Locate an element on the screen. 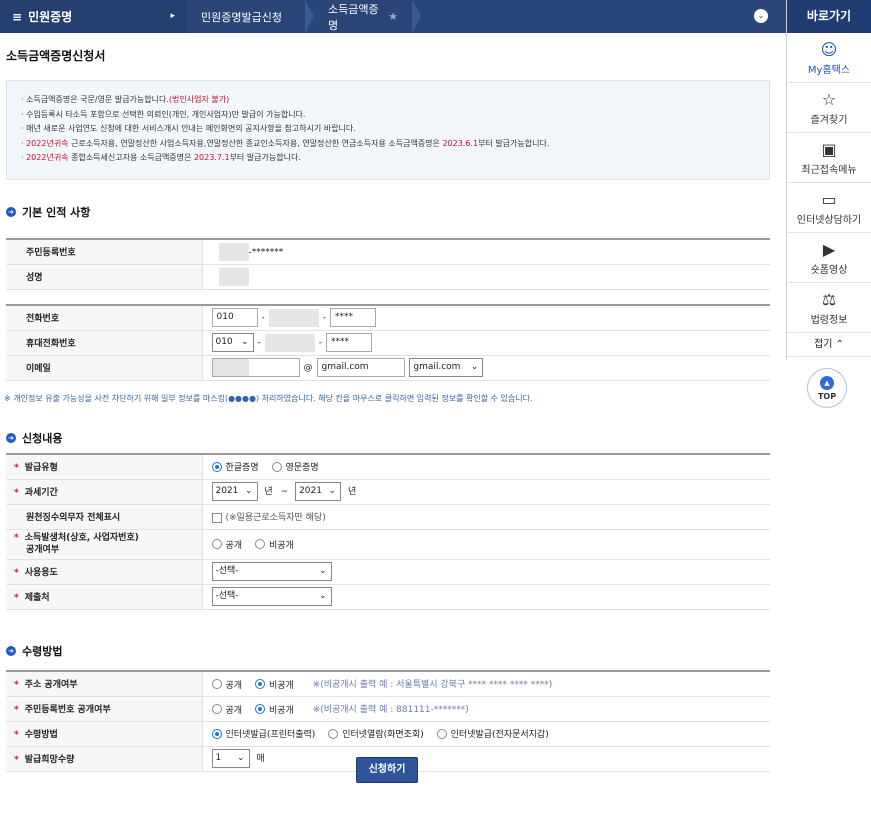  top-nav-bar: ≡ 민원증명 ▸ 민원증명발급신청 소득금액증명 ★ ⌄ is located at coordinates (393, 16).